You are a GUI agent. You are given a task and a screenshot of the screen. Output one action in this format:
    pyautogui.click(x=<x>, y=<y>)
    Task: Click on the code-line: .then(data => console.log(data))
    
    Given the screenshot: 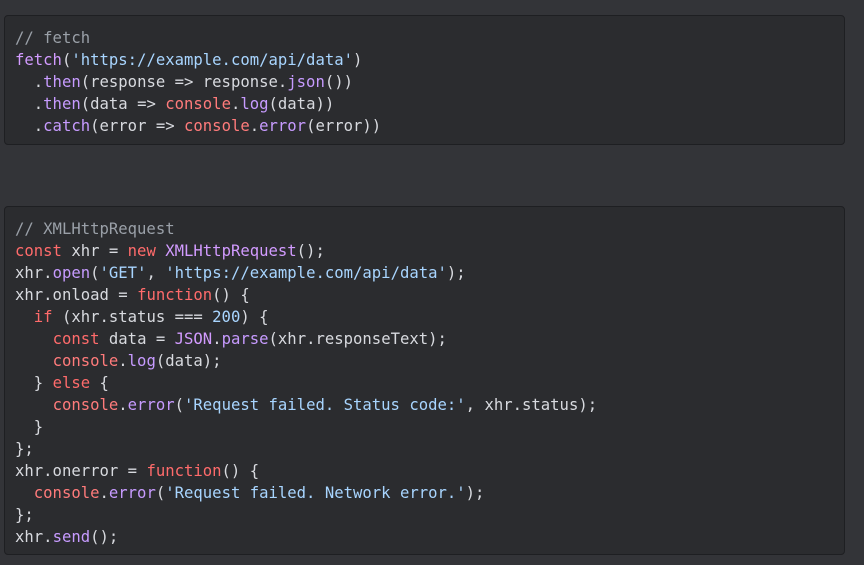 What is the action you would take?
    pyautogui.click(x=424, y=104)
    